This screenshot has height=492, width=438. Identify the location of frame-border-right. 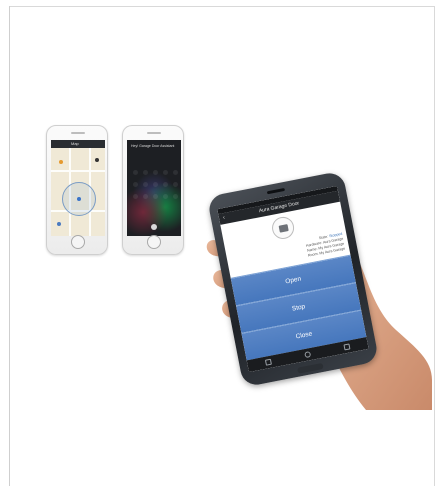
(434, 246).